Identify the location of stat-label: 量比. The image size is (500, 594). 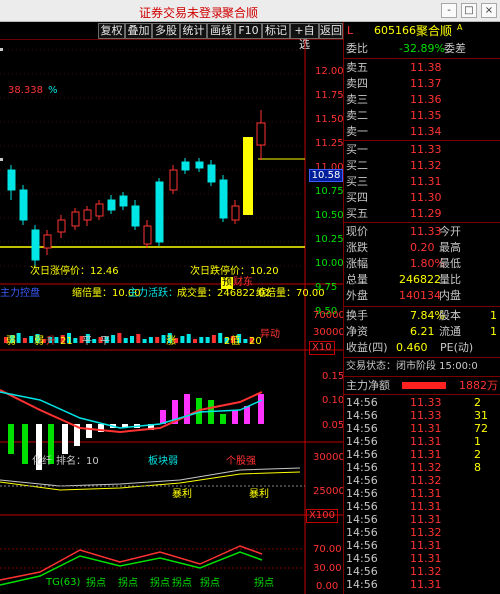
(450, 279).